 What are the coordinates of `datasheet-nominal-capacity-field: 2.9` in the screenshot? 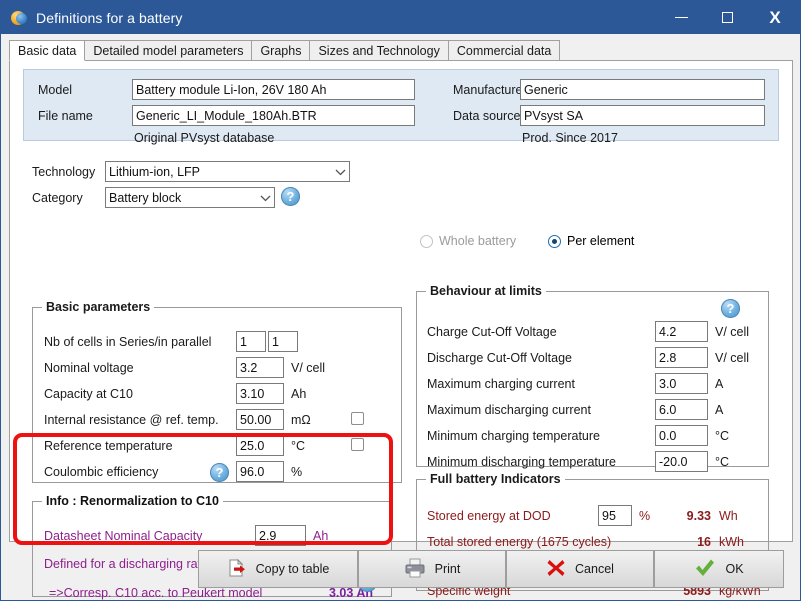 It's located at (280, 535).